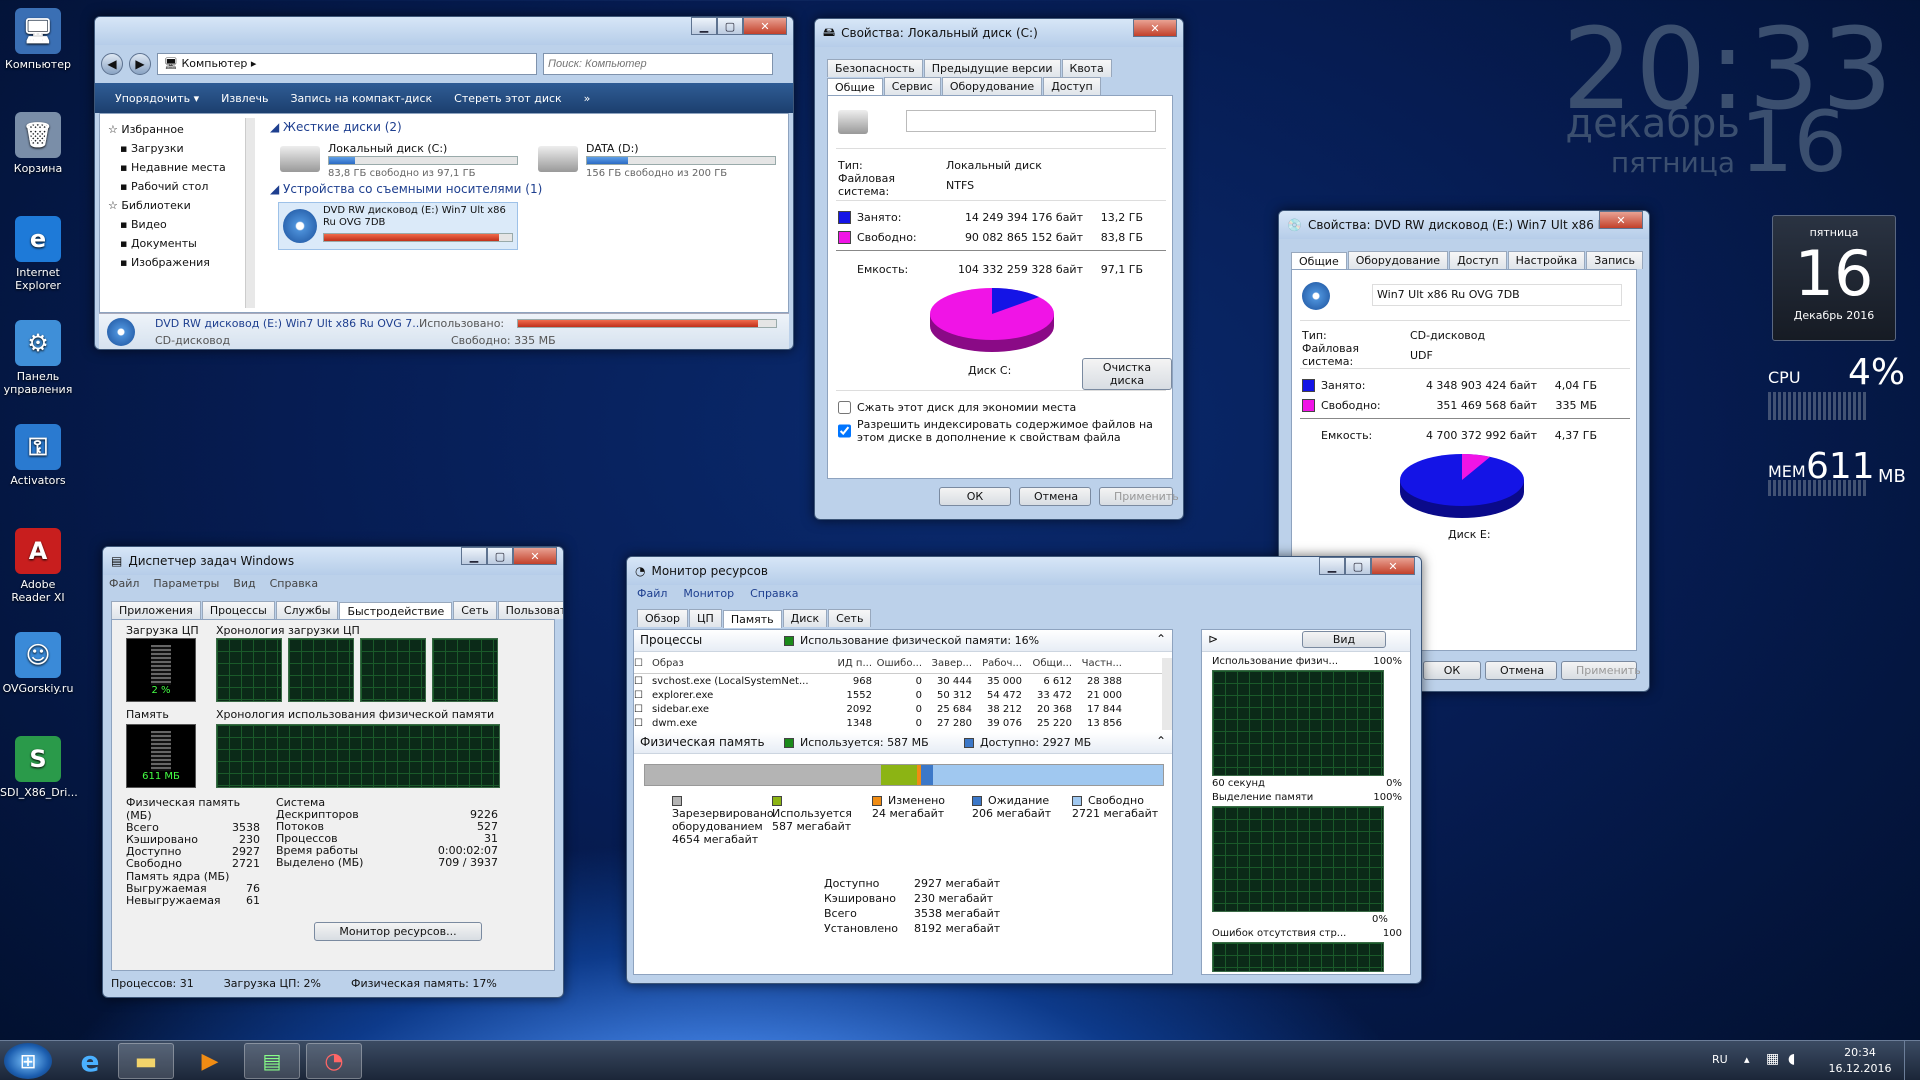 The height and width of the screenshot is (1080, 1920). I want to click on back-button: ◀, so click(112, 64).